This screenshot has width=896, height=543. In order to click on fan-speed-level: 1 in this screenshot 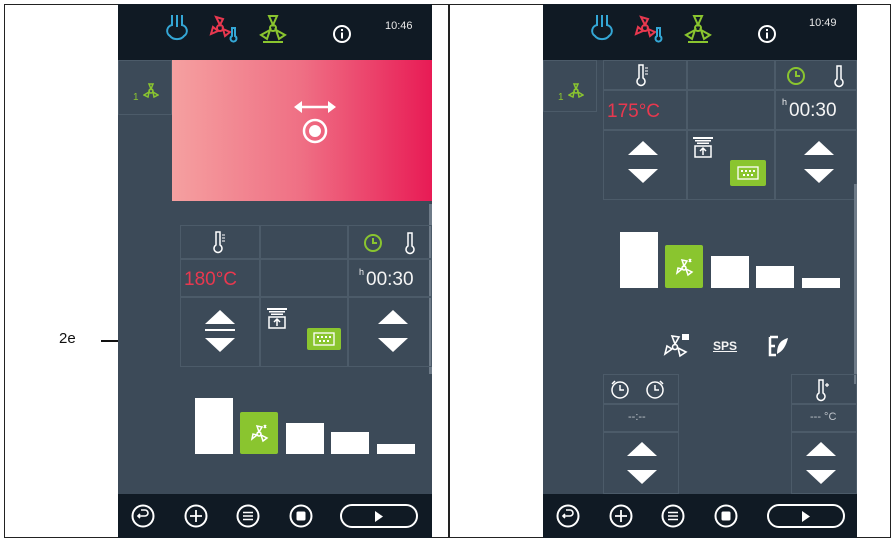, I will do `click(561, 97)`.